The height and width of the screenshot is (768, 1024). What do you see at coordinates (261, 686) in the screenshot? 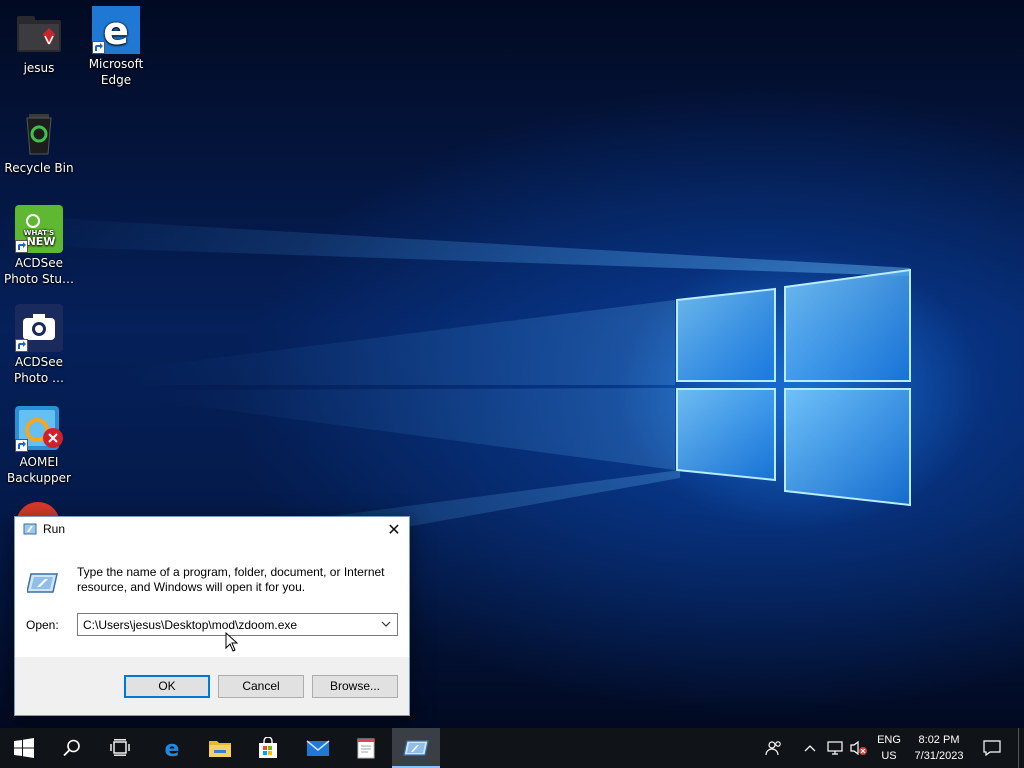
I see `cancel-button: Cancel` at bounding box center [261, 686].